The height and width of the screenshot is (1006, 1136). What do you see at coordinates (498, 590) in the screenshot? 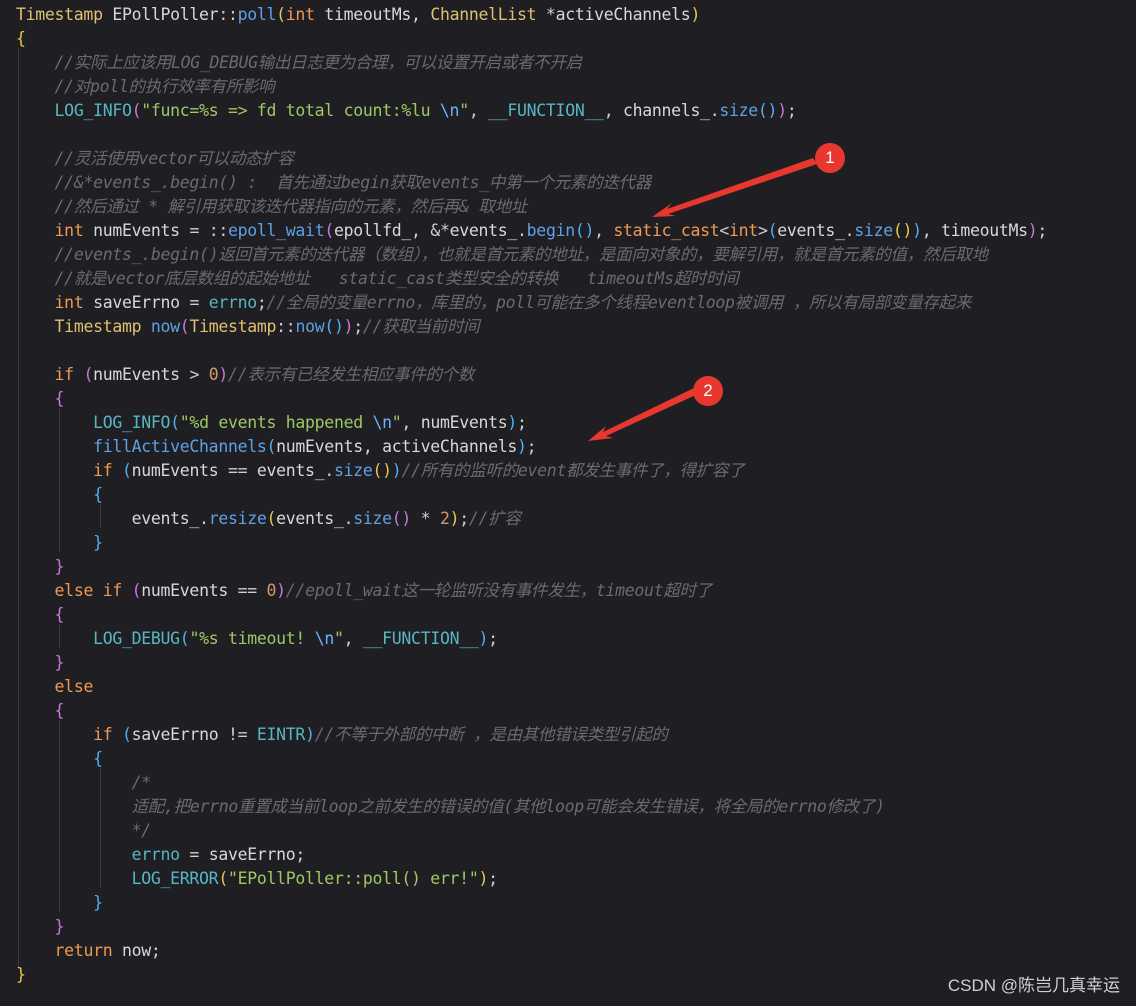
I see `code-token: //epoll_wait这一轮监听没有事件发生，timeout超时了` at bounding box center [498, 590].